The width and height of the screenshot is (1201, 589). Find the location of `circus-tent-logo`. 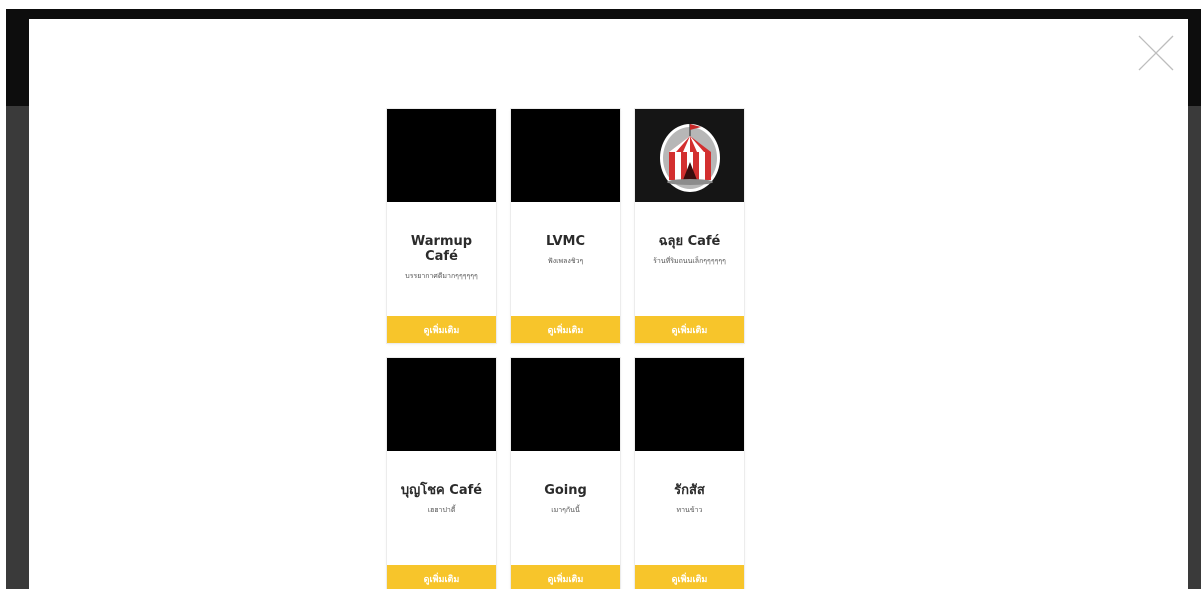

circus-tent-logo is located at coordinates (689, 157).